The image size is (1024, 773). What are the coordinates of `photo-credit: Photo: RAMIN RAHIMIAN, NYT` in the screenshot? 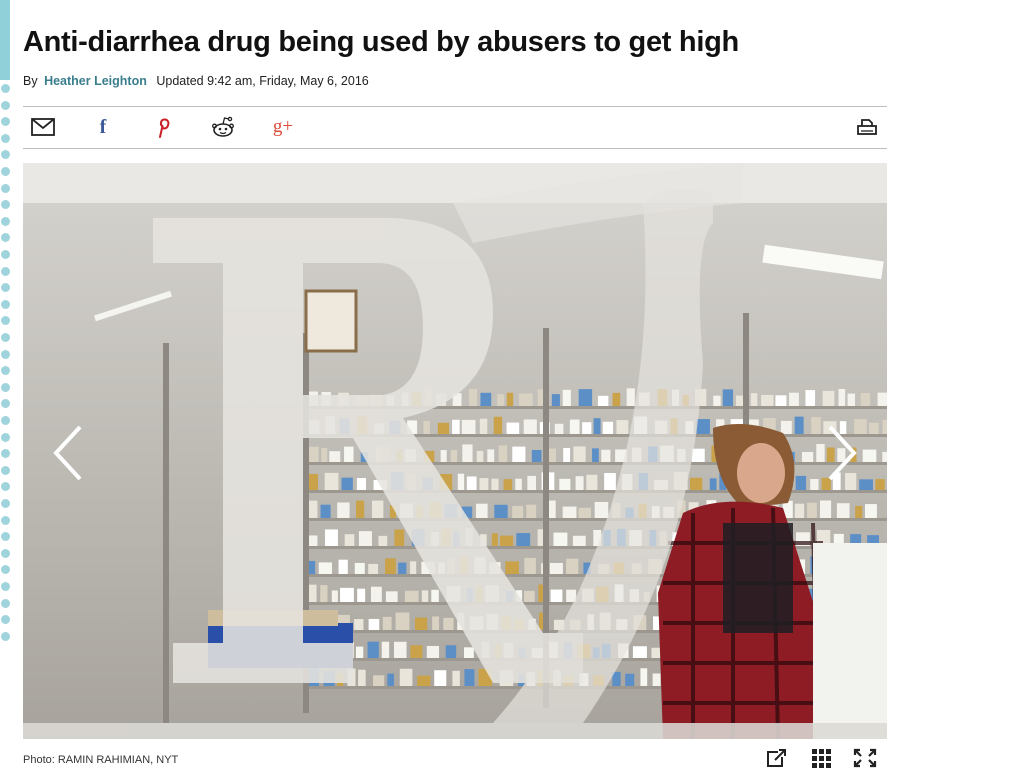 It's located at (101, 760).